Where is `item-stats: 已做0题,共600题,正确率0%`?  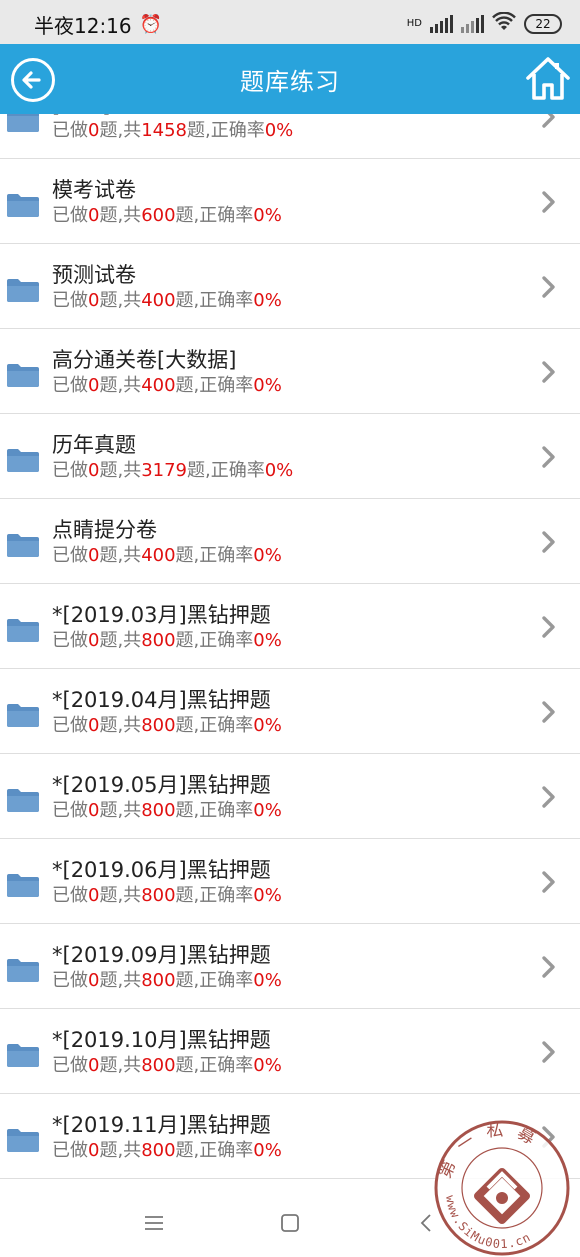
item-stats: 已做0题,共600题,正确率0% is located at coordinates (167, 216).